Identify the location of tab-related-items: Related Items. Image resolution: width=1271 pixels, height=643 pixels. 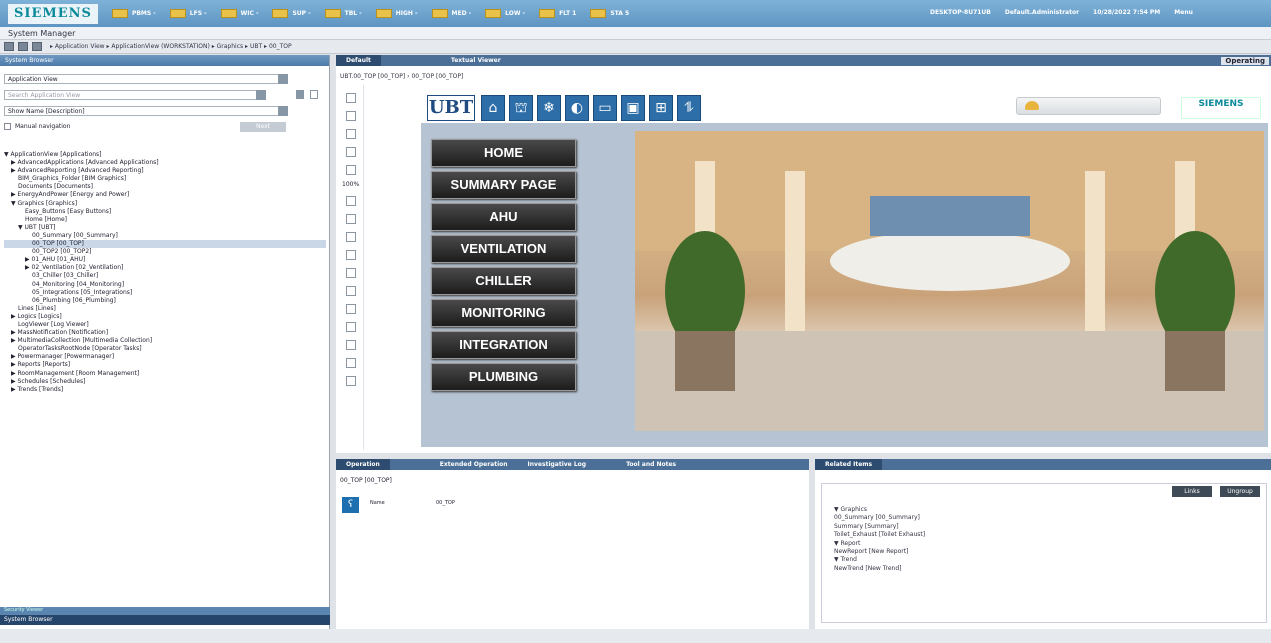
(849, 464).